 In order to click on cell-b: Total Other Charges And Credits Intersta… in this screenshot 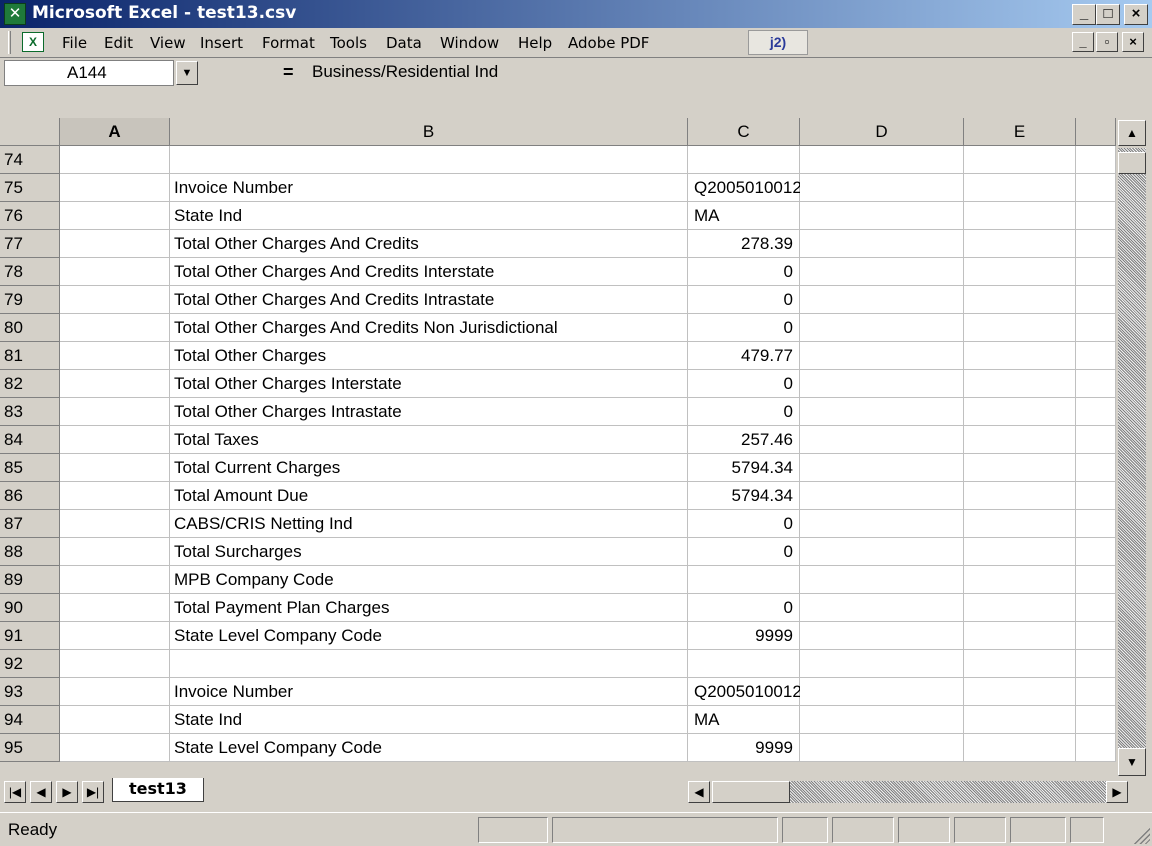, I will do `click(429, 272)`.